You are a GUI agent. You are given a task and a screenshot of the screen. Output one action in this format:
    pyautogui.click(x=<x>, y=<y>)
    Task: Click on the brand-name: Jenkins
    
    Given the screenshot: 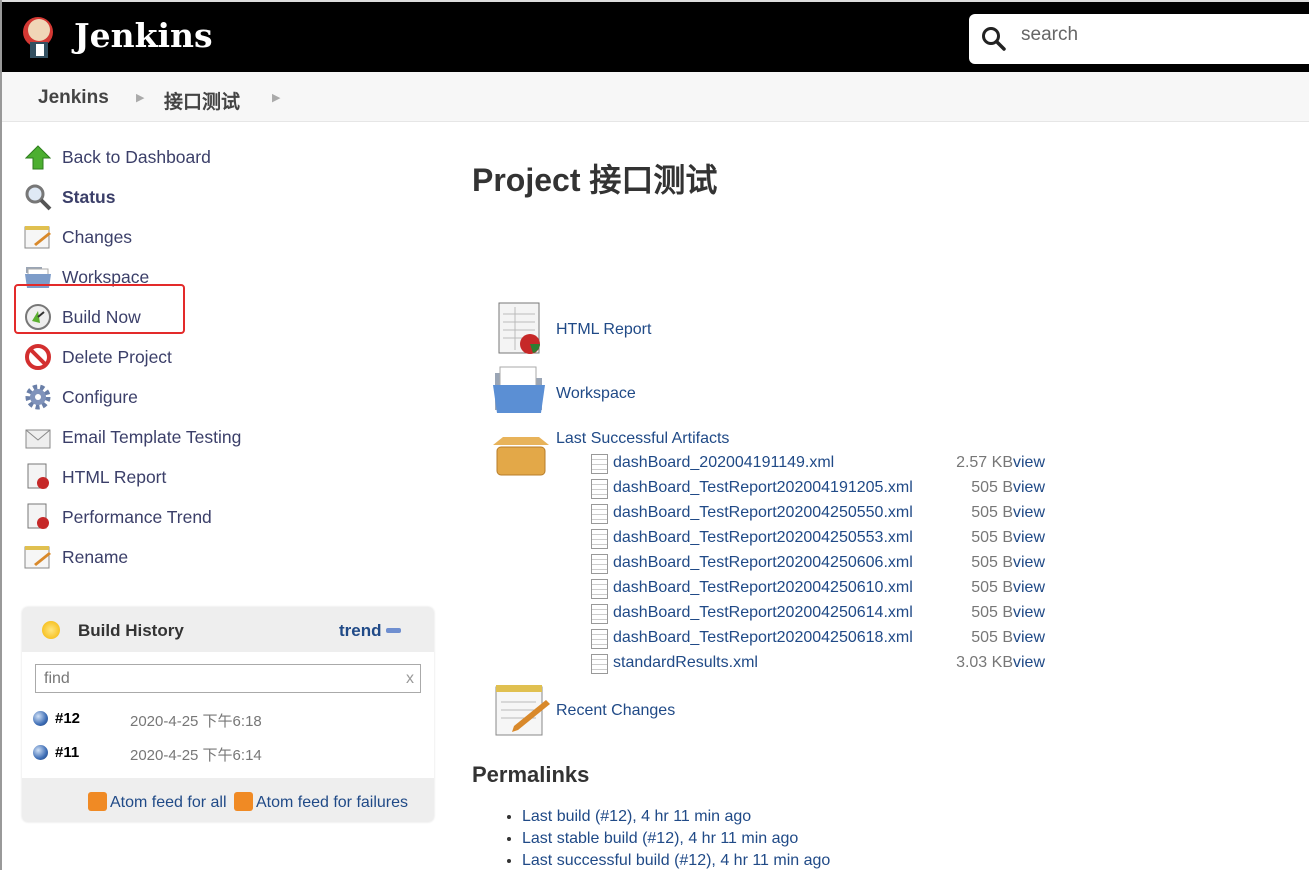 What is the action you would take?
    pyautogui.click(x=143, y=35)
    